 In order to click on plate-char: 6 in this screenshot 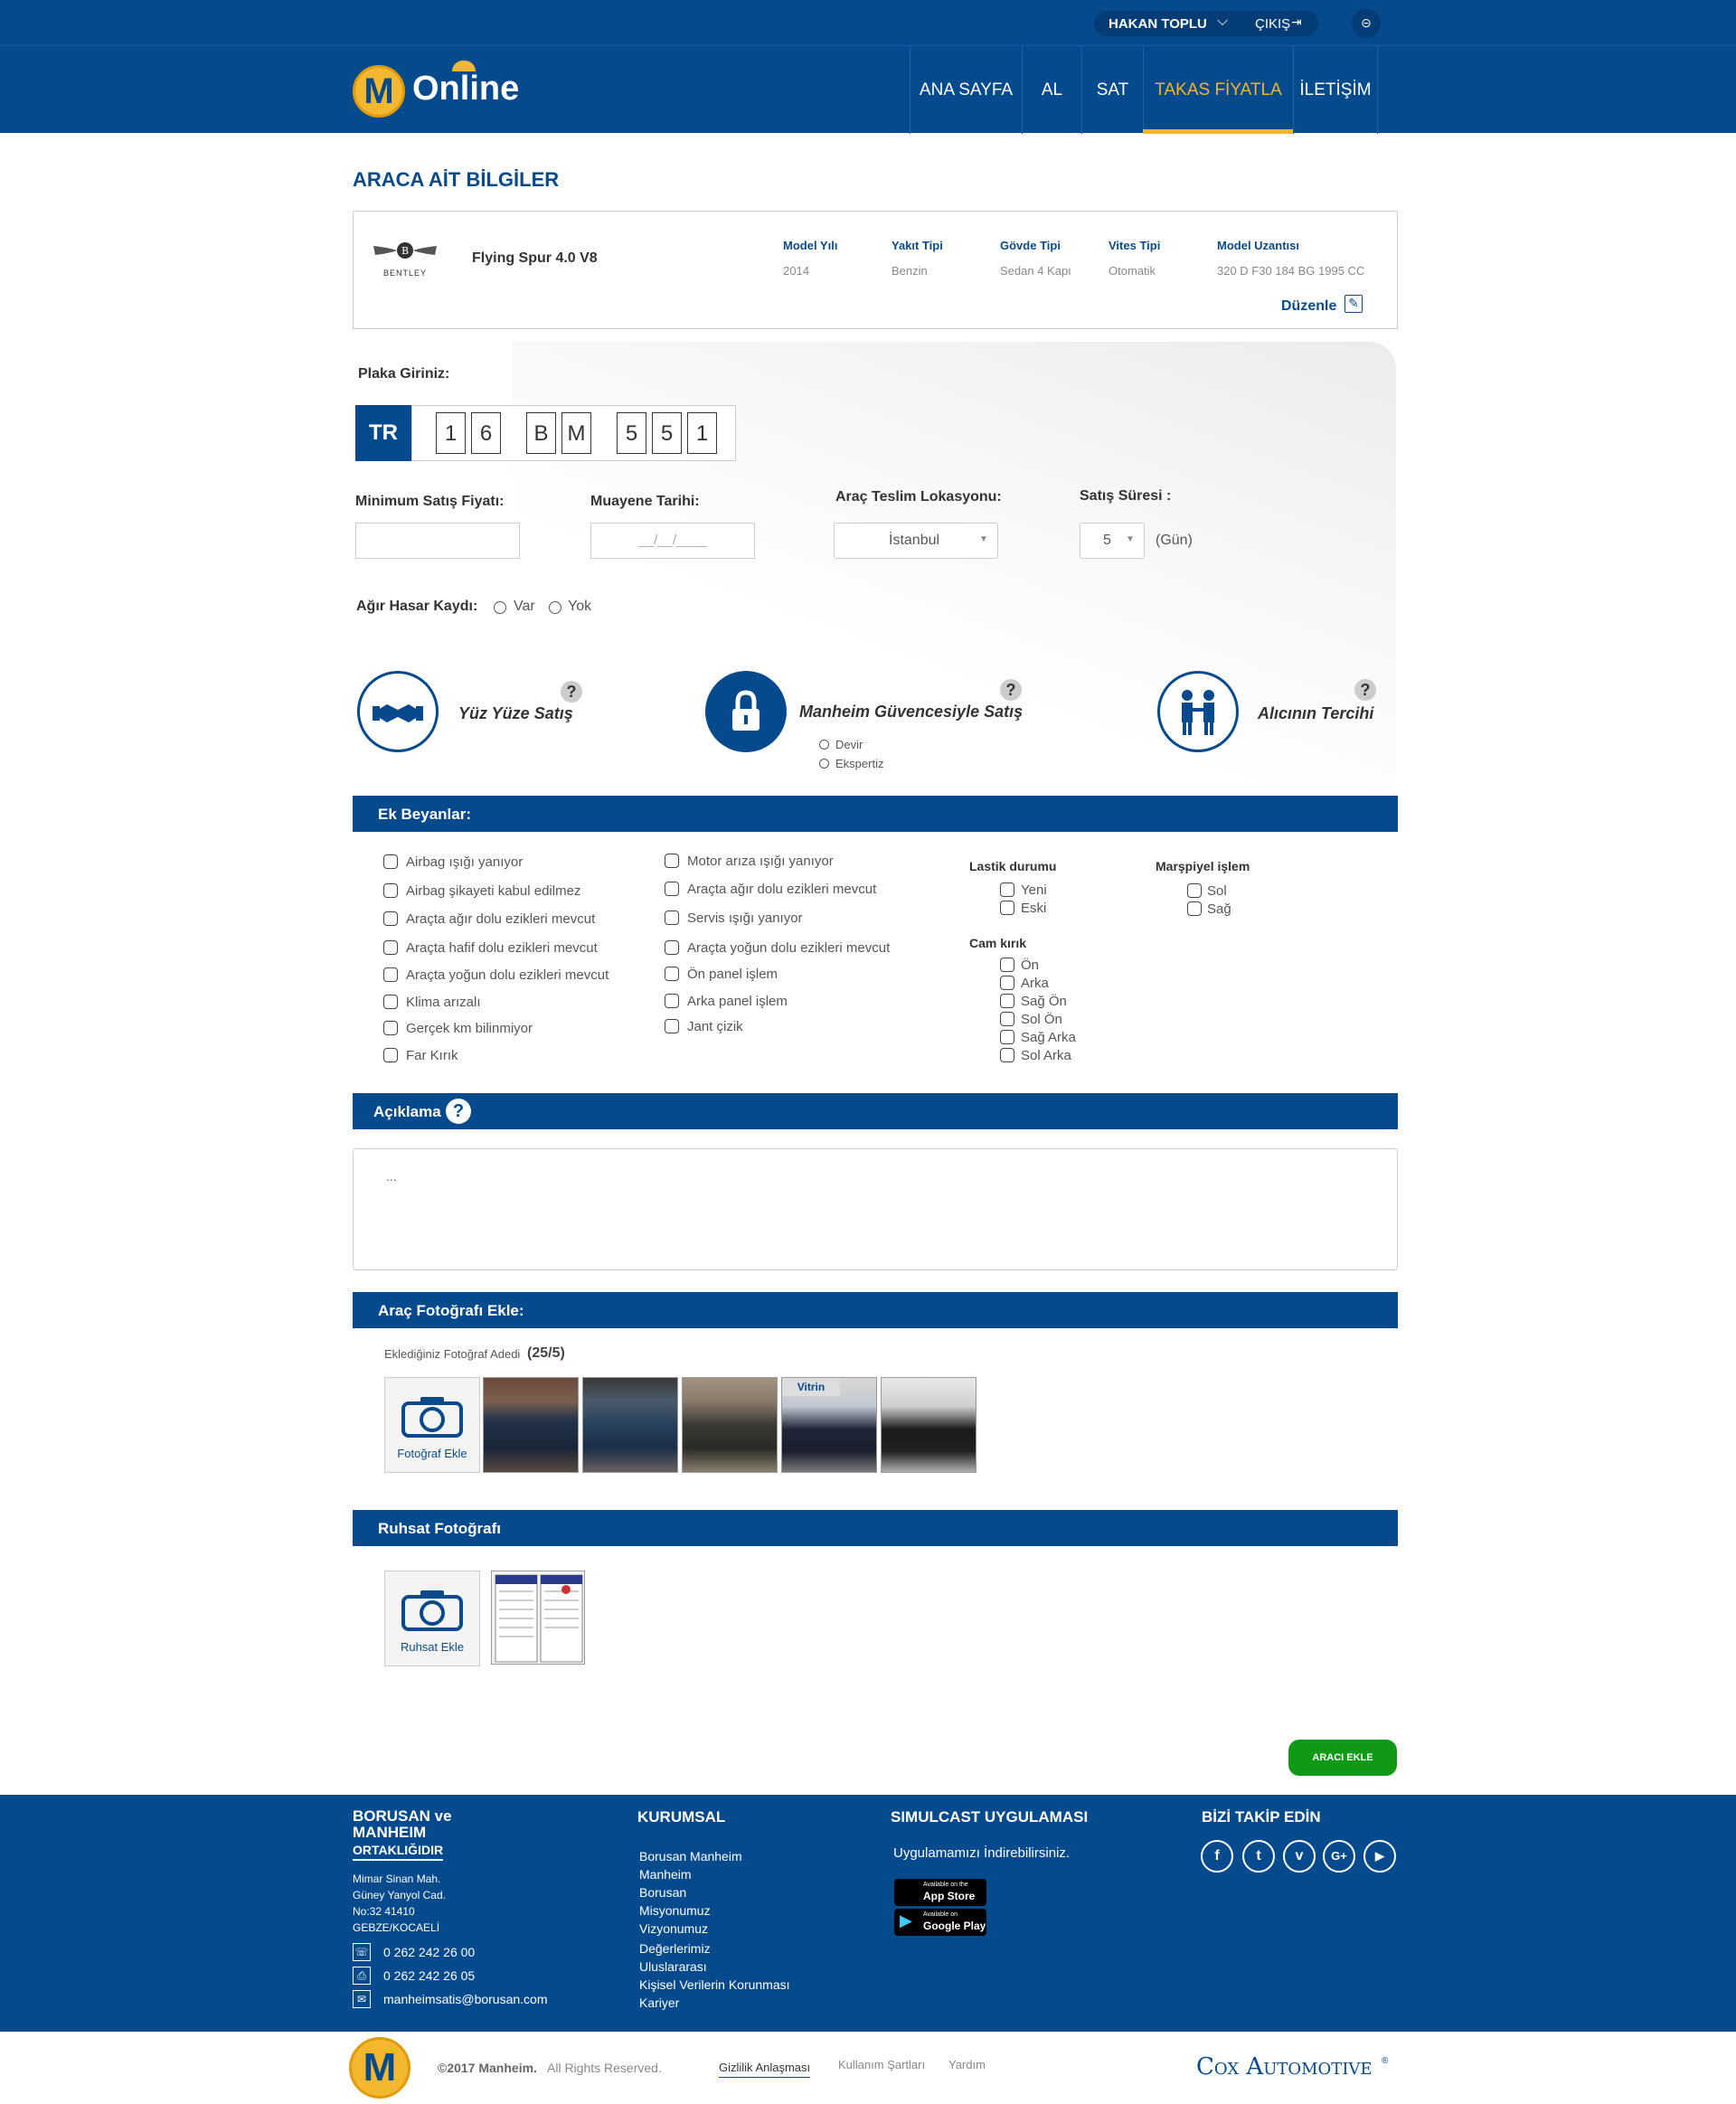, I will do `click(486, 433)`.